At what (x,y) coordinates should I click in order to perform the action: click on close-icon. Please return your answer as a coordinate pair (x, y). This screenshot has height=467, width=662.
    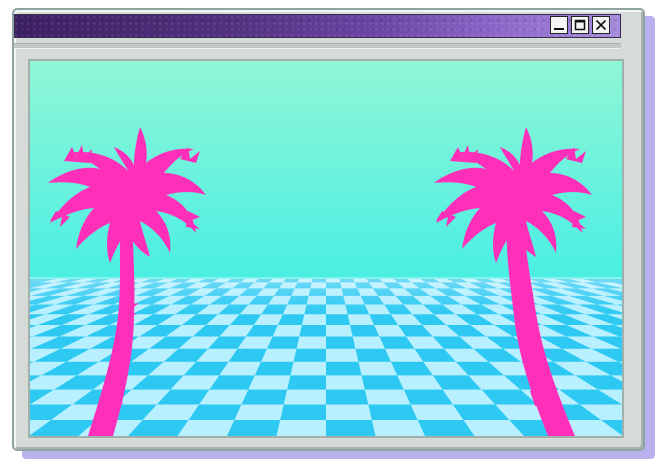
    Looking at the image, I should click on (601, 25).